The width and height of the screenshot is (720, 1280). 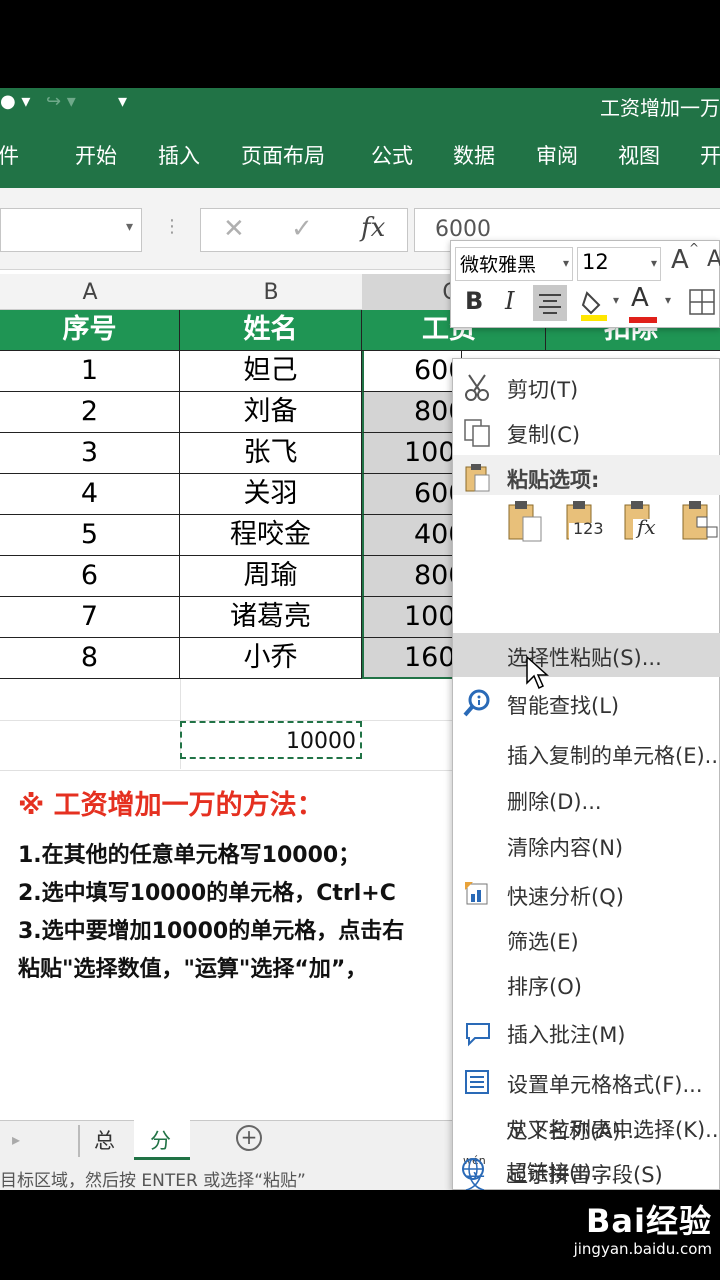 I want to click on menu-item-label: 粘贴选项:, so click(x=553, y=480).